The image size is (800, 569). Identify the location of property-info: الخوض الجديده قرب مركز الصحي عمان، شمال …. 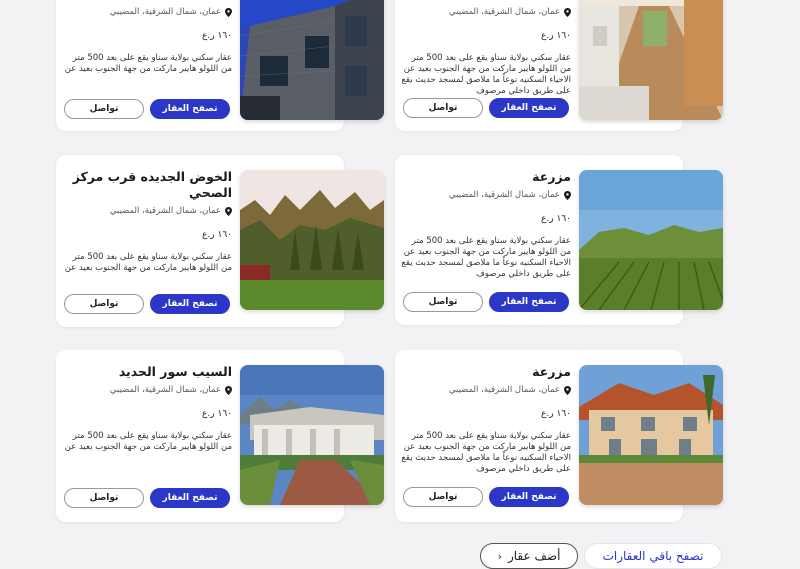
(147, 221).